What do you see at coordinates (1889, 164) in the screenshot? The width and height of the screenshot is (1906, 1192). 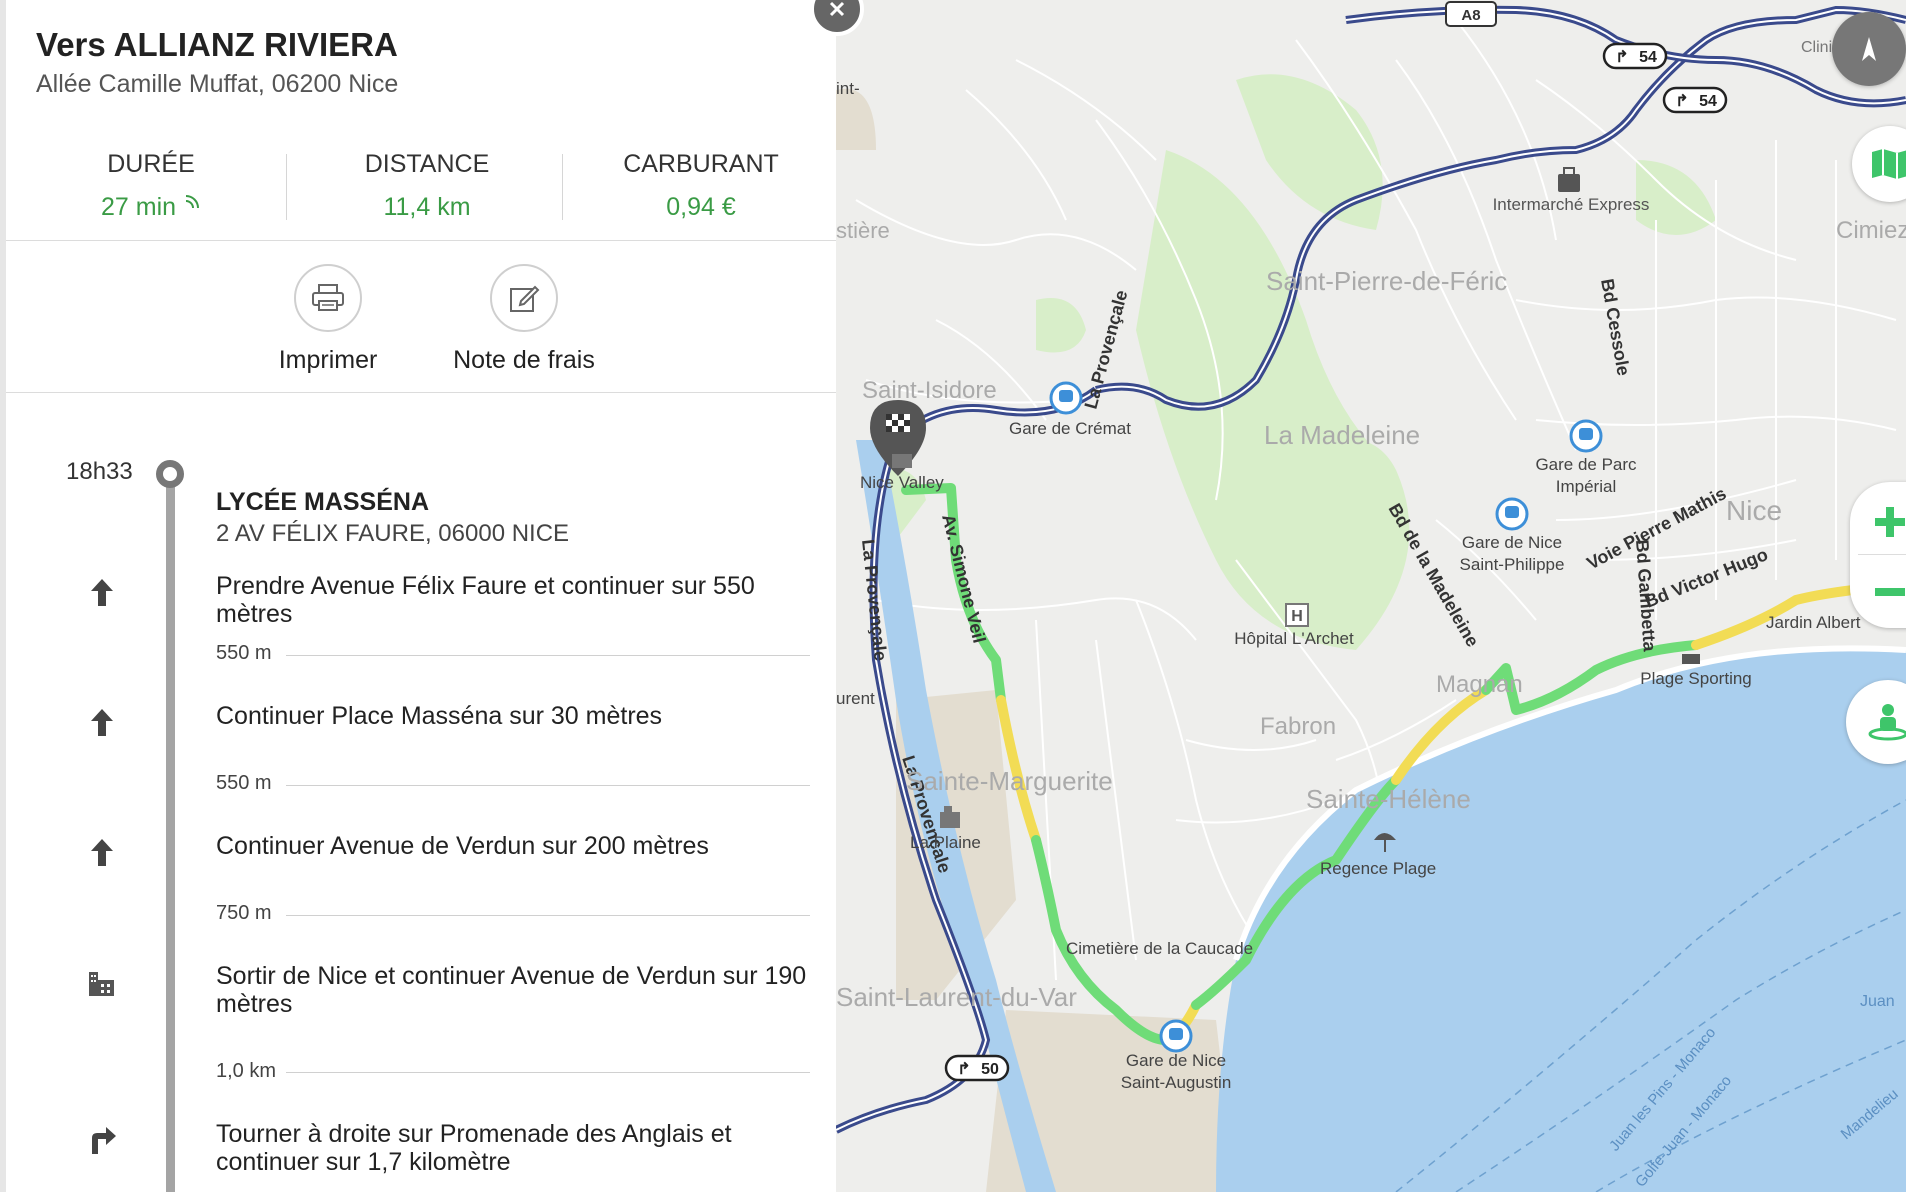 I see `map-icon` at bounding box center [1889, 164].